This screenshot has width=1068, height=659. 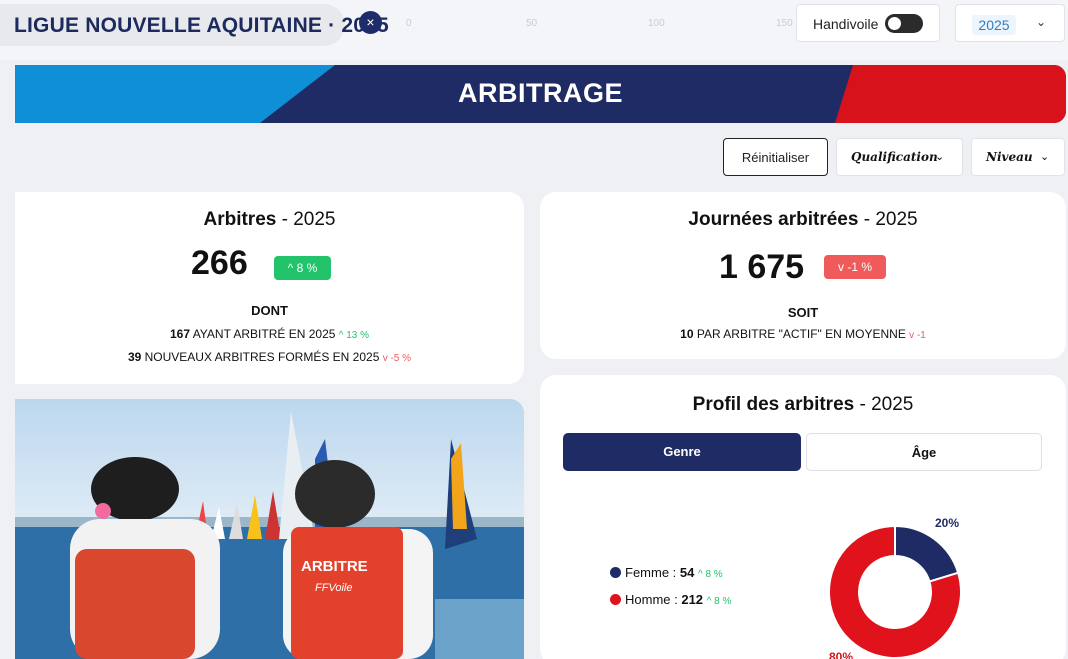 What do you see at coordinates (532, 23) in the screenshot?
I see `ghost-tick: 50` at bounding box center [532, 23].